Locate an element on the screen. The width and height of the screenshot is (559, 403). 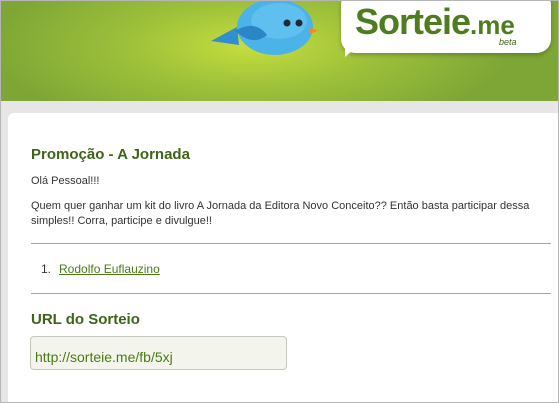
url-section-heading: URL do Sorteio is located at coordinates (85, 319).